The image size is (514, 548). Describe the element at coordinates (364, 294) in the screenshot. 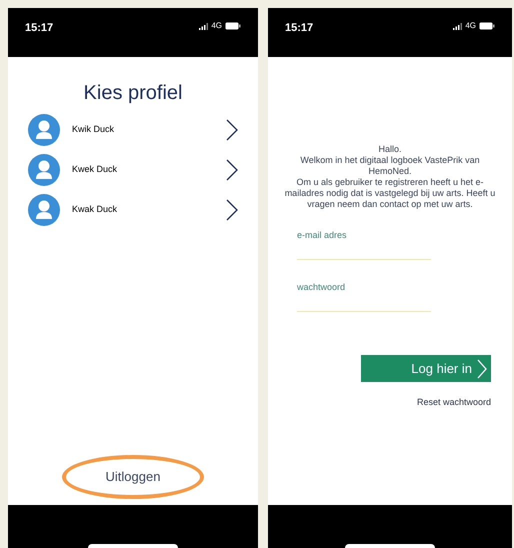

I see `input-field: wachtwoord` at that location.